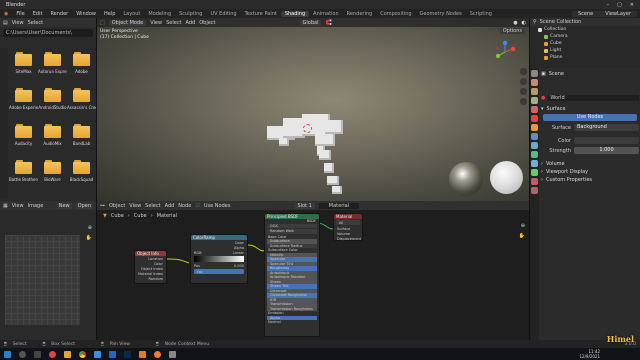  What do you see at coordinates (20, 14) in the screenshot?
I see `menu-file: File` at bounding box center [20, 14].